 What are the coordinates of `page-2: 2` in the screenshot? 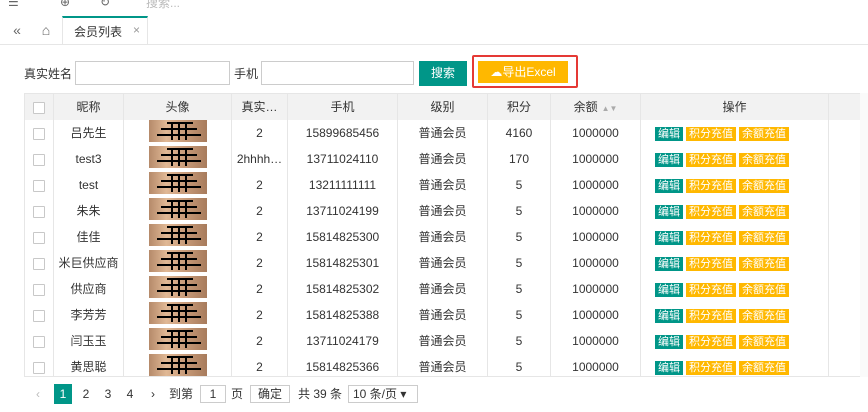 It's located at (86, 394).